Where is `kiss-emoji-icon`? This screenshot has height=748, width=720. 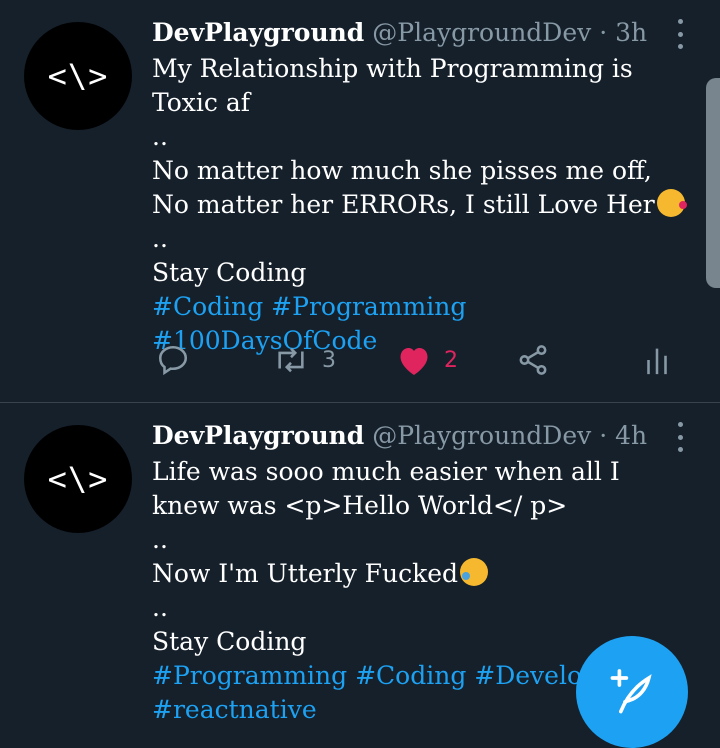
kiss-emoji-icon is located at coordinates (671, 203).